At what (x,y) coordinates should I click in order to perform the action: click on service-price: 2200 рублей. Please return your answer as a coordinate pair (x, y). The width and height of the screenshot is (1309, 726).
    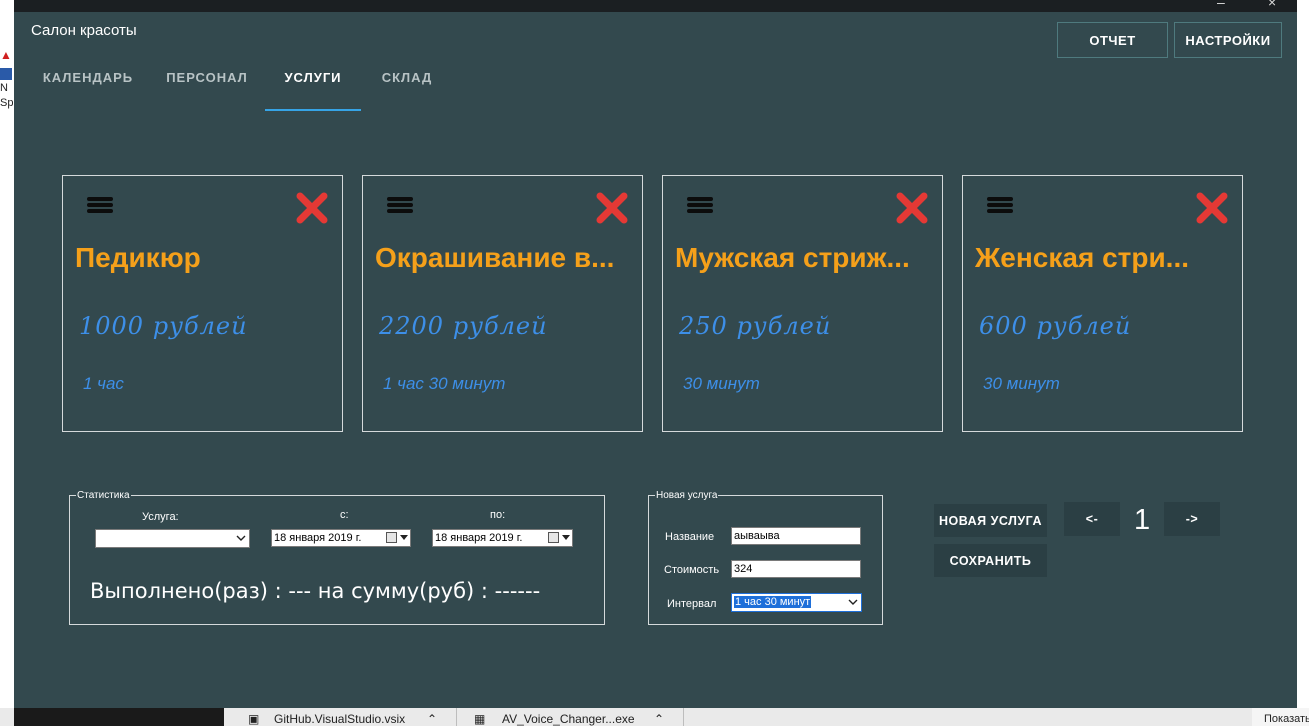
    Looking at the image, I should click on (463, 326).